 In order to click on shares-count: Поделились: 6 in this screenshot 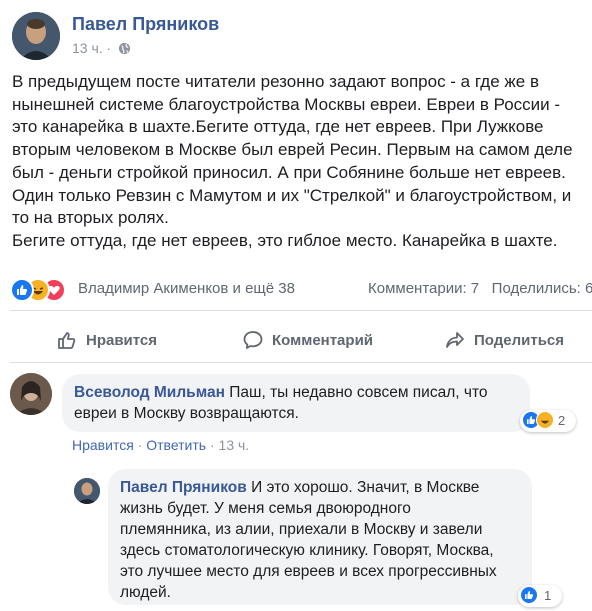, I will do `click(542, 288)`.